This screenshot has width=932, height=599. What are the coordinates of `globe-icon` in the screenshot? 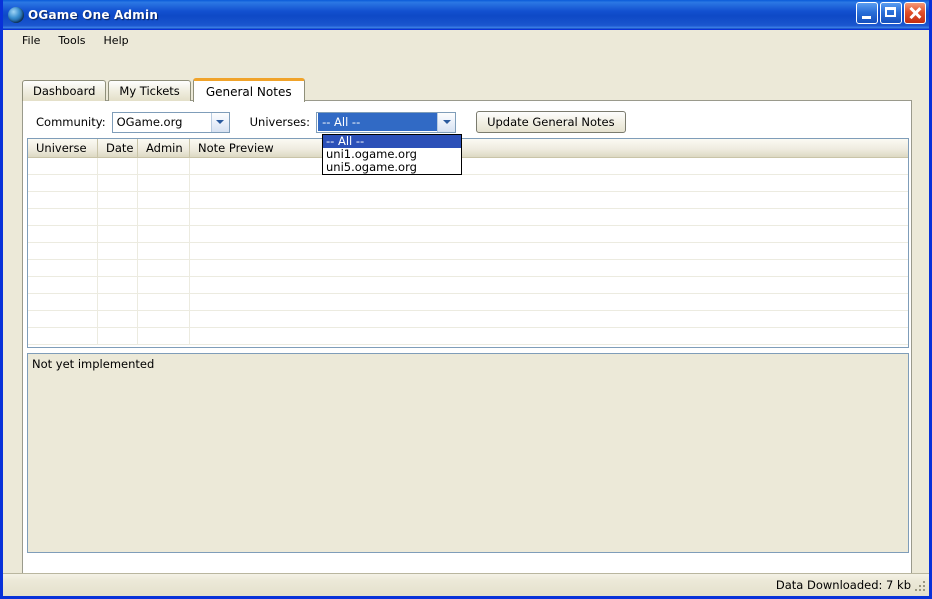 It's located at (16, 14).